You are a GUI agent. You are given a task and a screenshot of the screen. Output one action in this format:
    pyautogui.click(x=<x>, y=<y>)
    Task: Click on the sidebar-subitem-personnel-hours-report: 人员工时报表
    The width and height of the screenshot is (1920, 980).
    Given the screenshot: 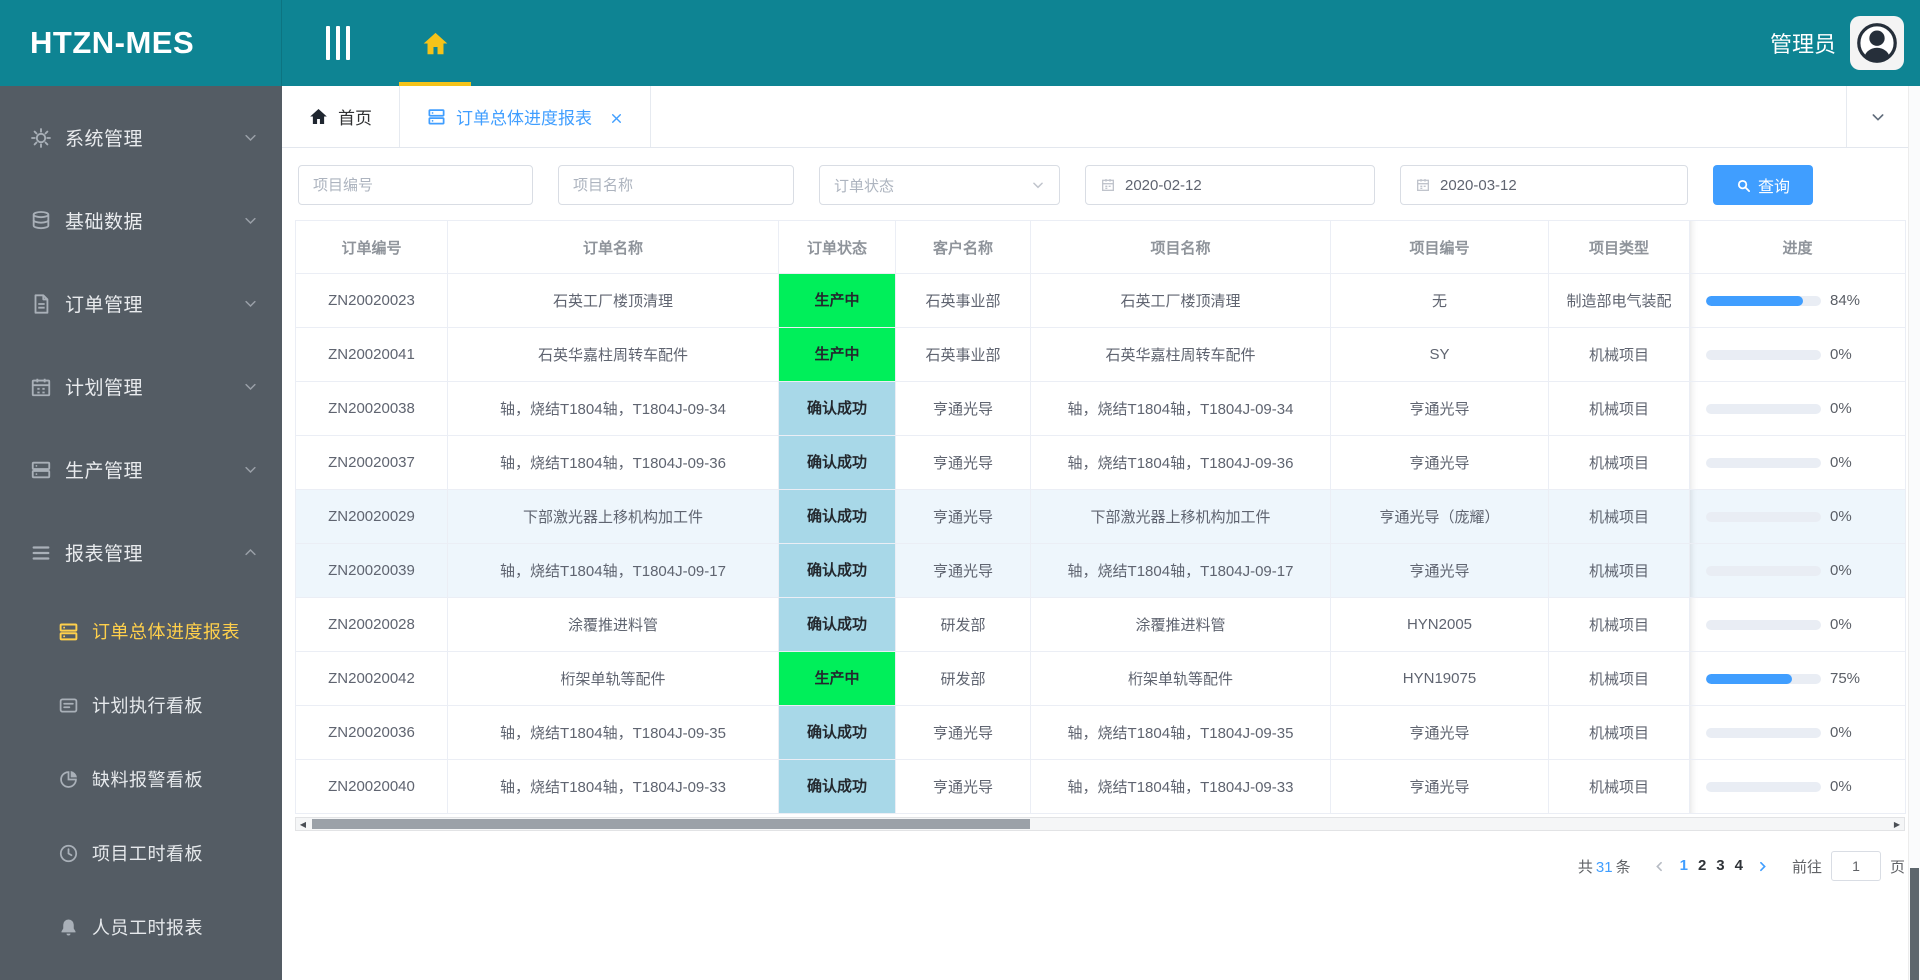 What is the action you would take?
    pyautogui.click(x=141, y=927)
    